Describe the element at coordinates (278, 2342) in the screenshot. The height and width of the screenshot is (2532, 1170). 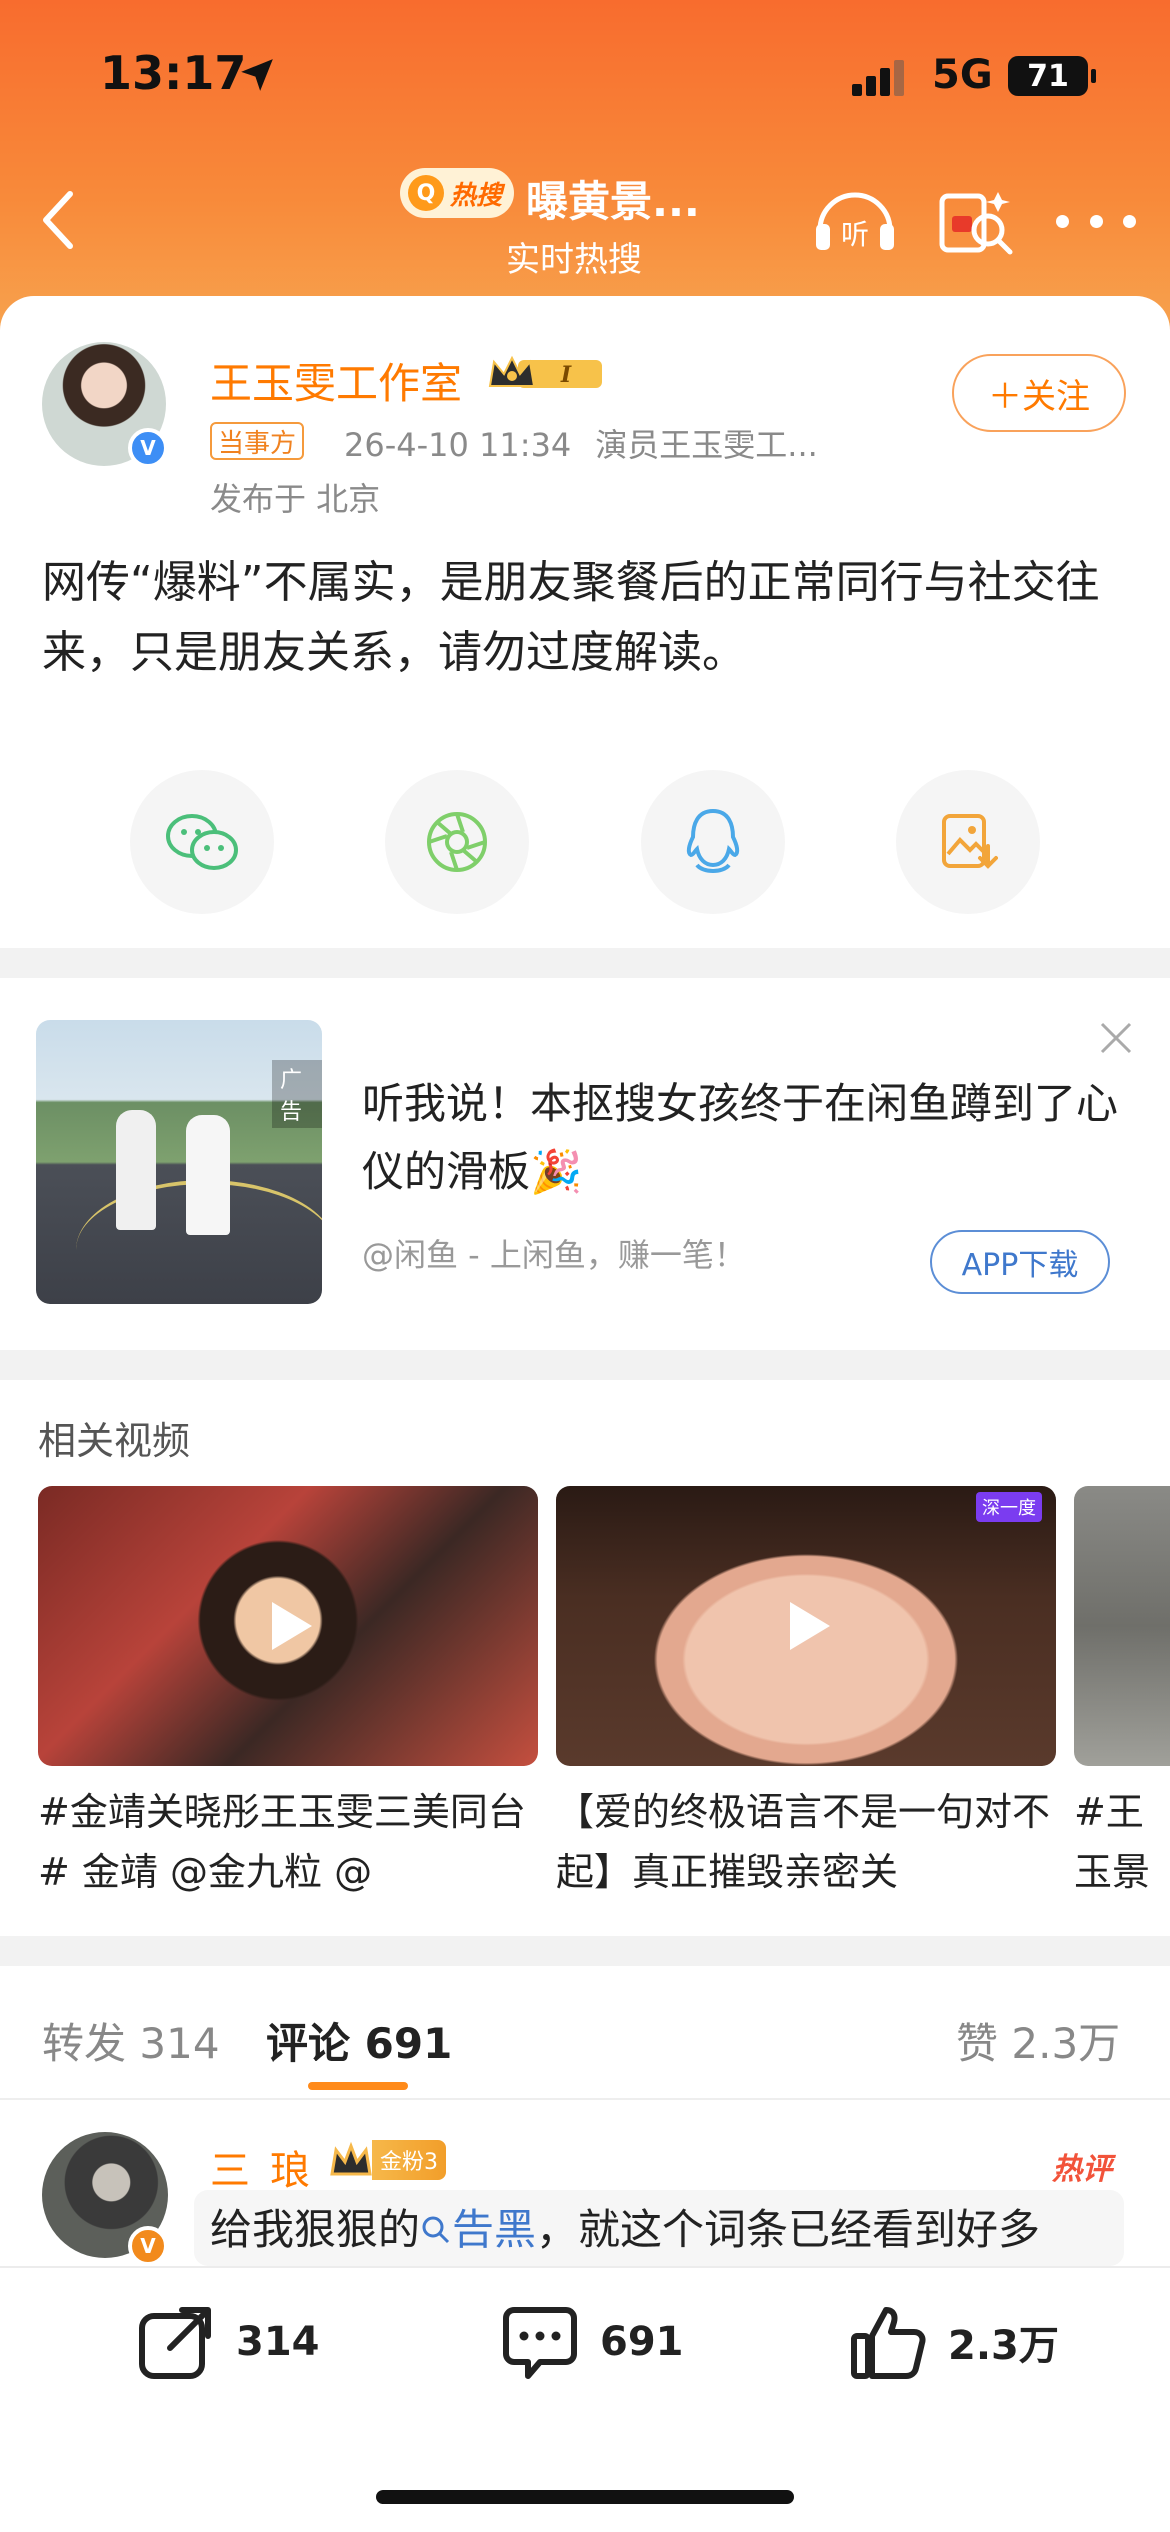
I see `repost-count: 314` at that location.